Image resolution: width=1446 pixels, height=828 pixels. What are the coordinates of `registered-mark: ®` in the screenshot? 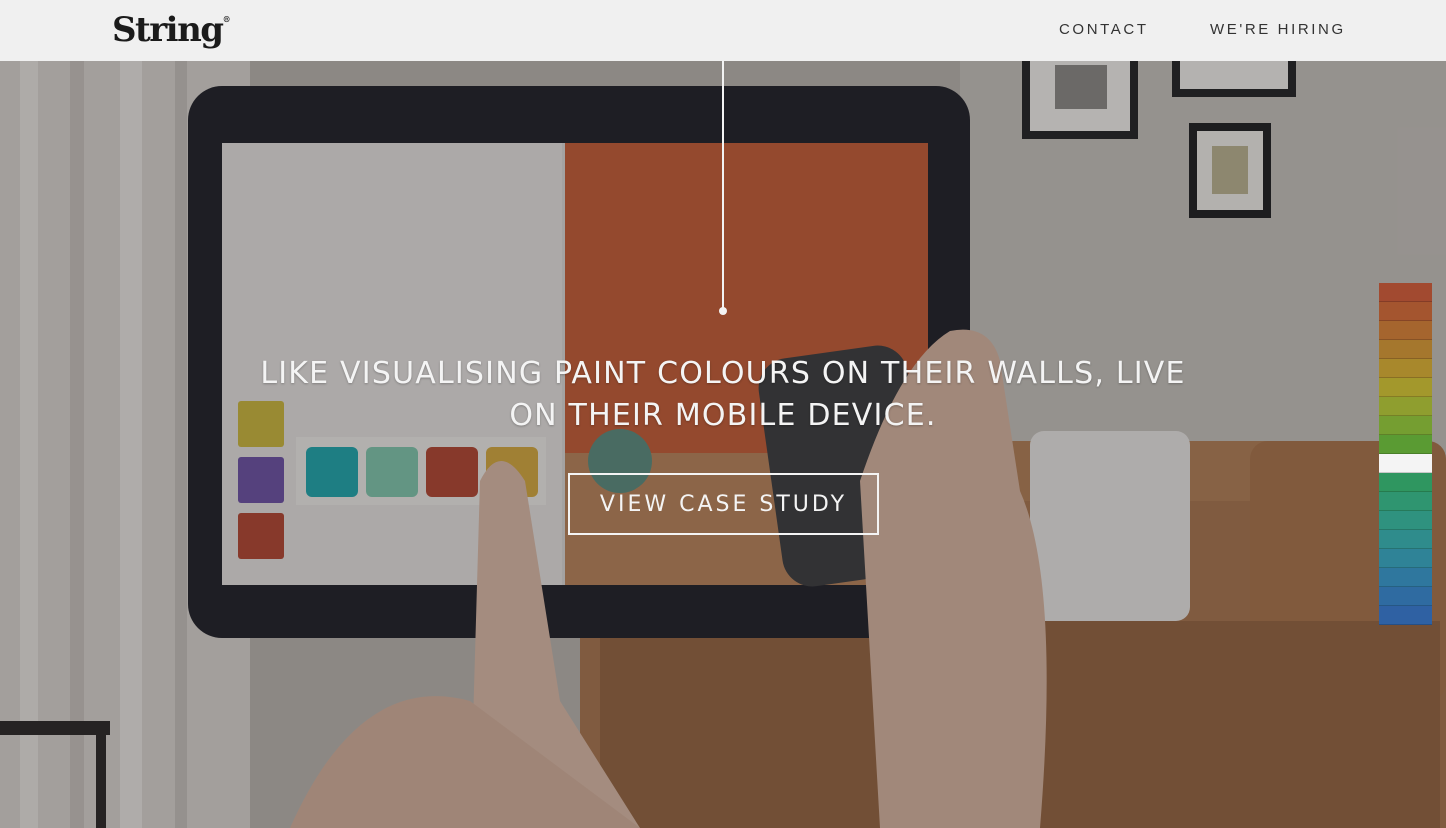 It's located at (226, 19).